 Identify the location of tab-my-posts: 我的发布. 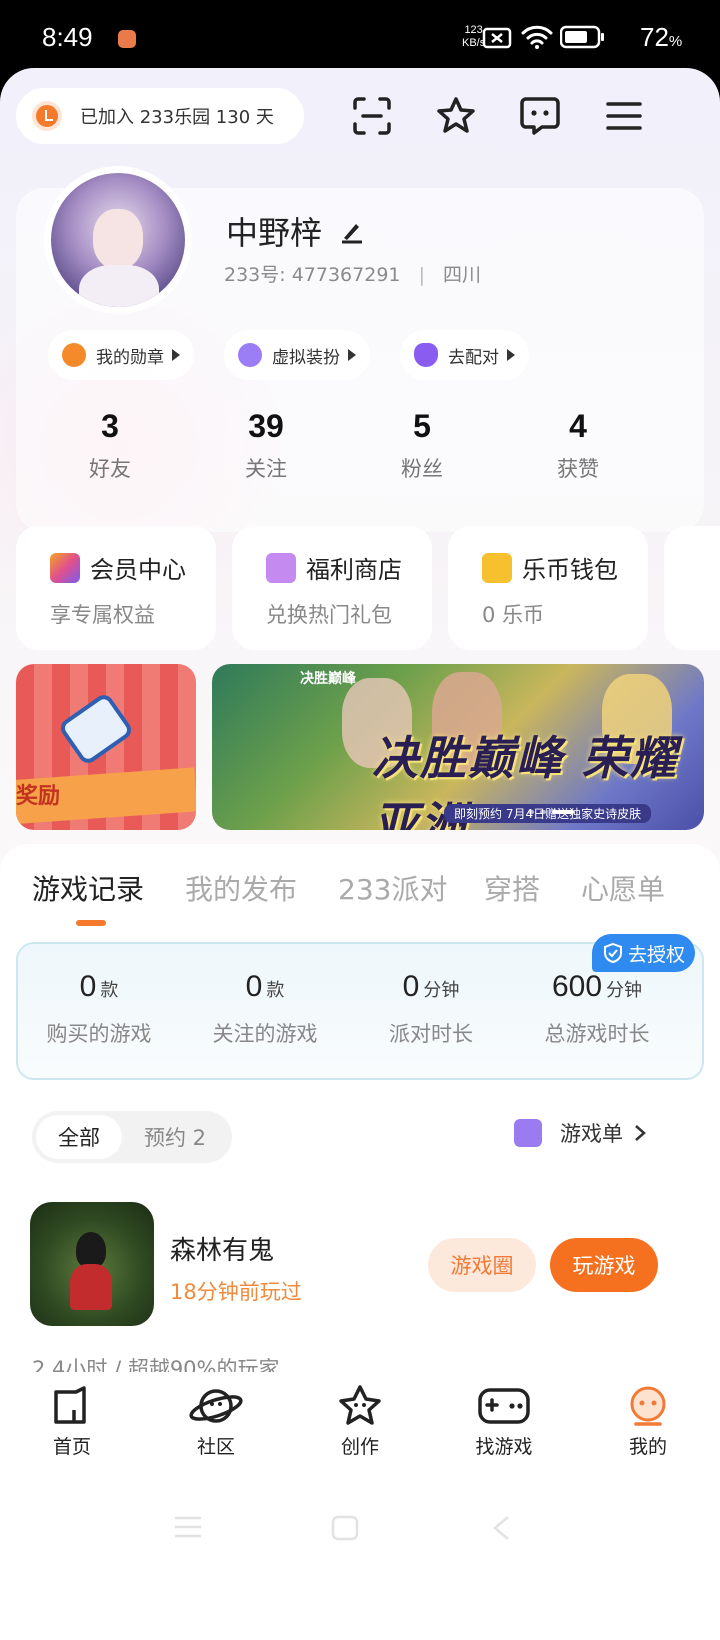
(241, 888).